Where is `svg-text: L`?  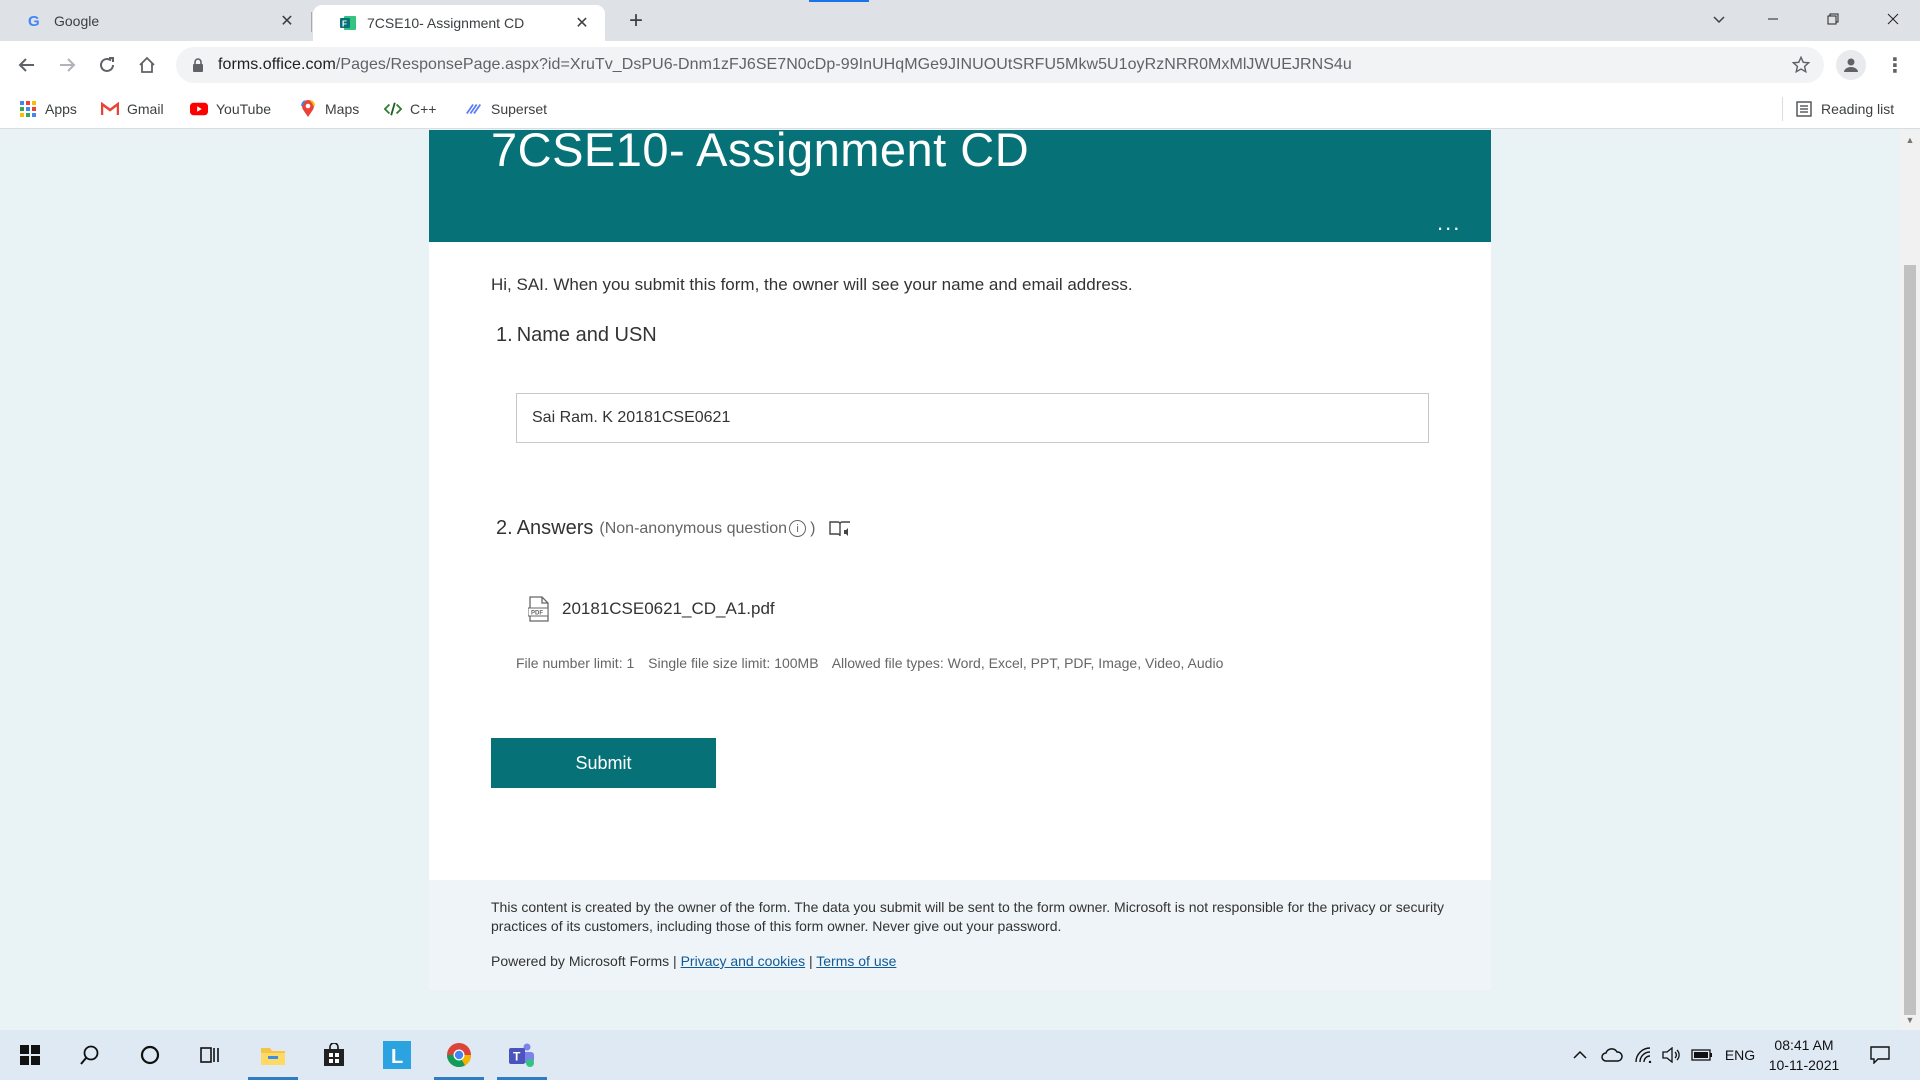
svg-text: L is located at coordinates (397, 1057).